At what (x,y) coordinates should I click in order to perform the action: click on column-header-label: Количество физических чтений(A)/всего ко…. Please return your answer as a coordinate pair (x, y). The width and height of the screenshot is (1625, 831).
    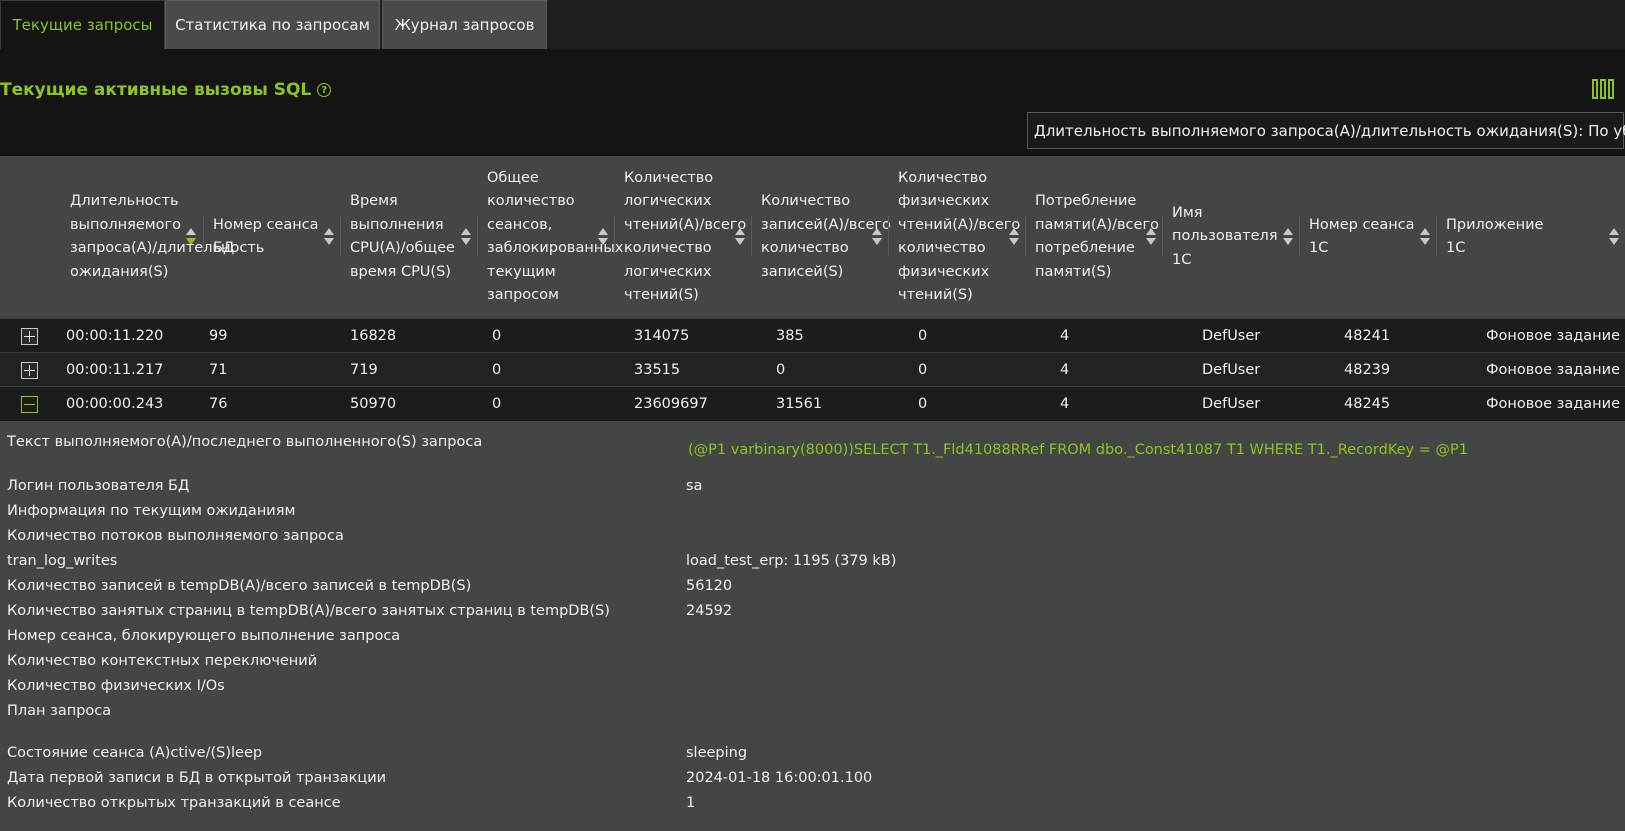
    Looking at the image, I should click on (959, 236).